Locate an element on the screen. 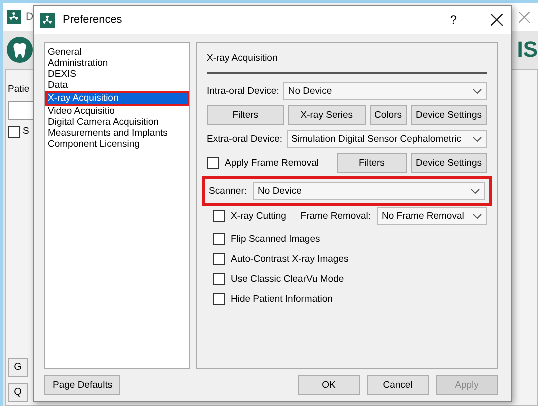 This screenshot has width=538, height=406. list-item: Component Licensing is located at coordinates (117, 144).